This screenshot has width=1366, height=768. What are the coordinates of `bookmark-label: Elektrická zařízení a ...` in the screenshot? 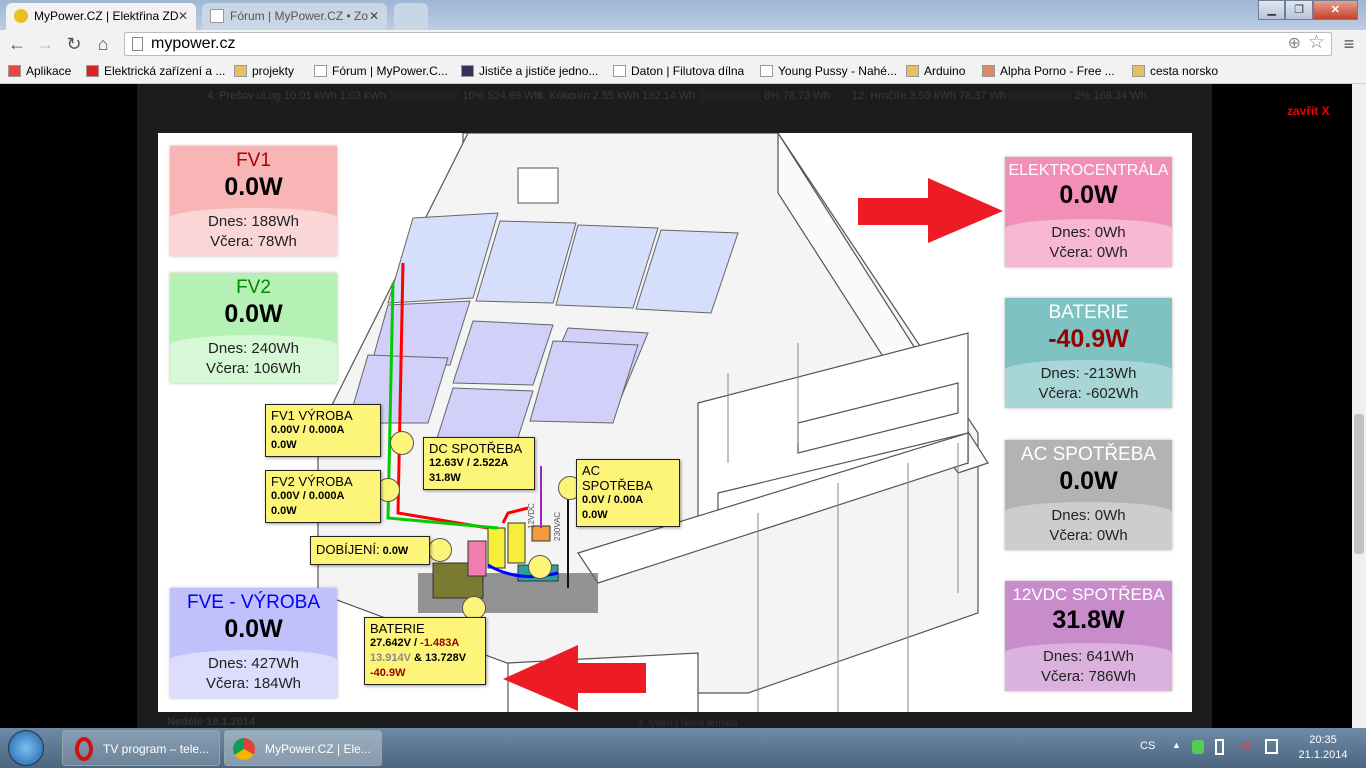 It's located at (165, 71).